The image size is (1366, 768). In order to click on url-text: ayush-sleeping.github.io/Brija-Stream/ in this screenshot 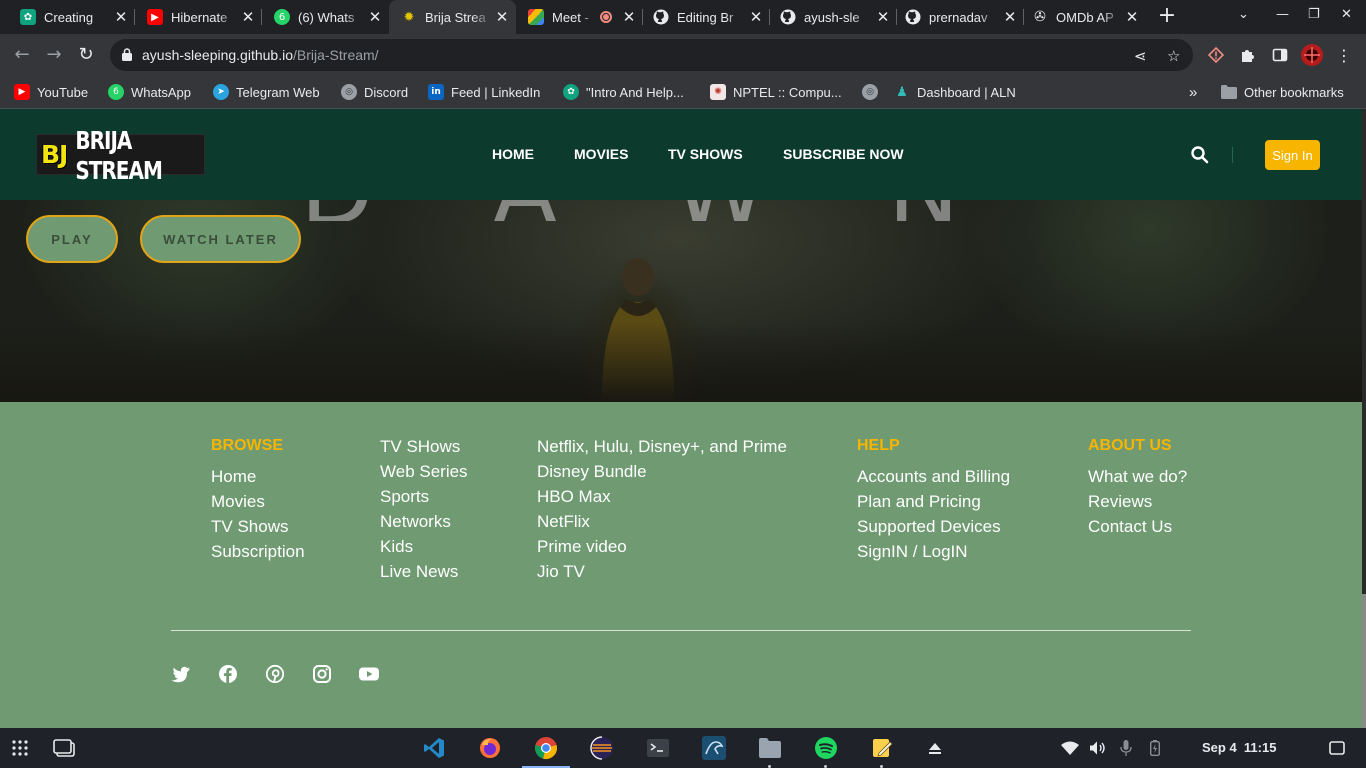, I will do `click(260, 55)`.